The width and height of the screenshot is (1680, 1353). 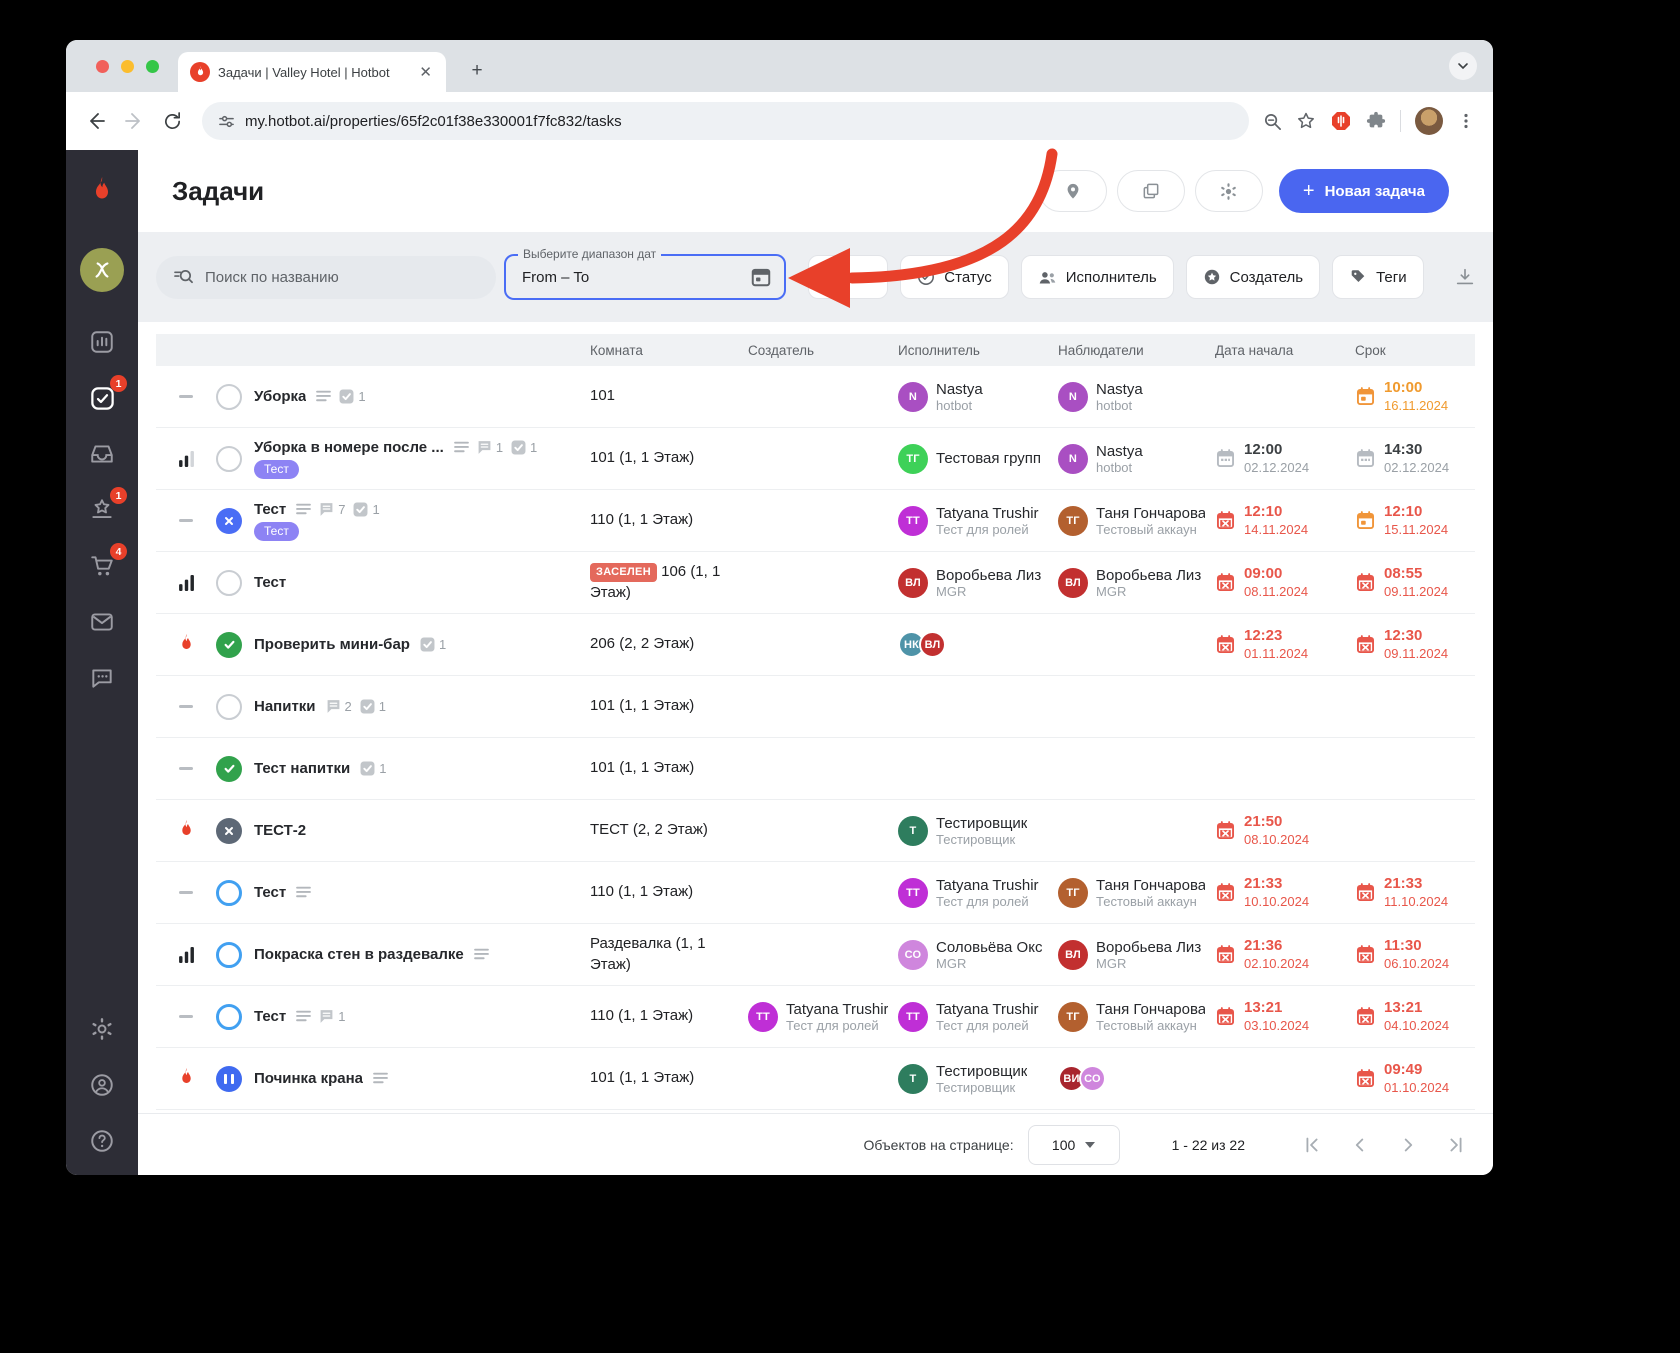 What do you see at coordinates (982, 1025) in the screenshot?
I see `executor-cell-role: Тест для ролей` at bounding box center [982, 1025].